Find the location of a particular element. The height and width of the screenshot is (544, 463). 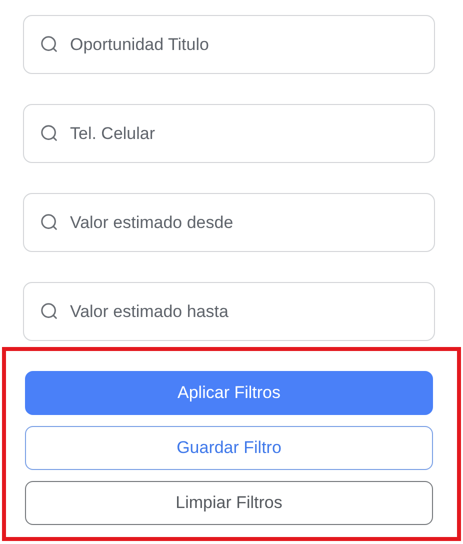

filter-button: Guardar Filtro is located at coordinates (229, 448).